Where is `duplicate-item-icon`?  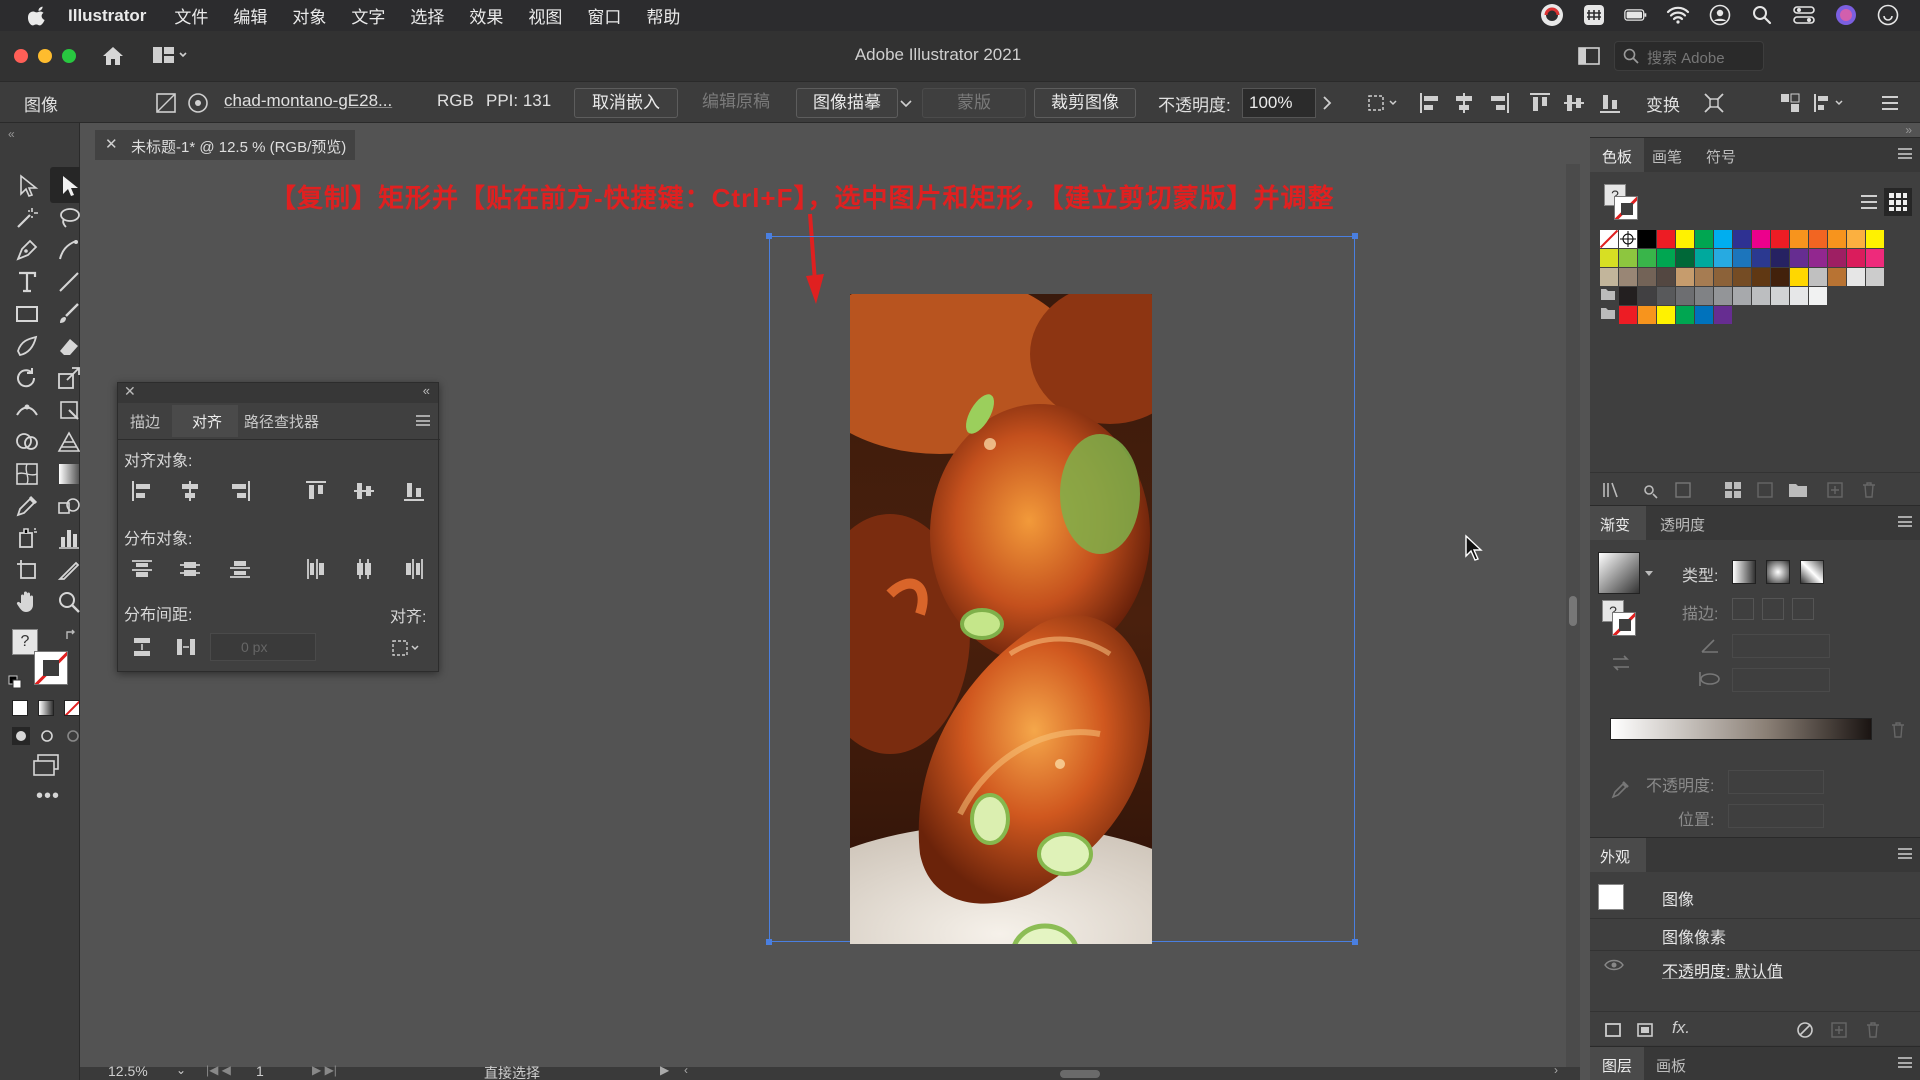
duplicate-item-icon is located at coordinates (1839, 1030).